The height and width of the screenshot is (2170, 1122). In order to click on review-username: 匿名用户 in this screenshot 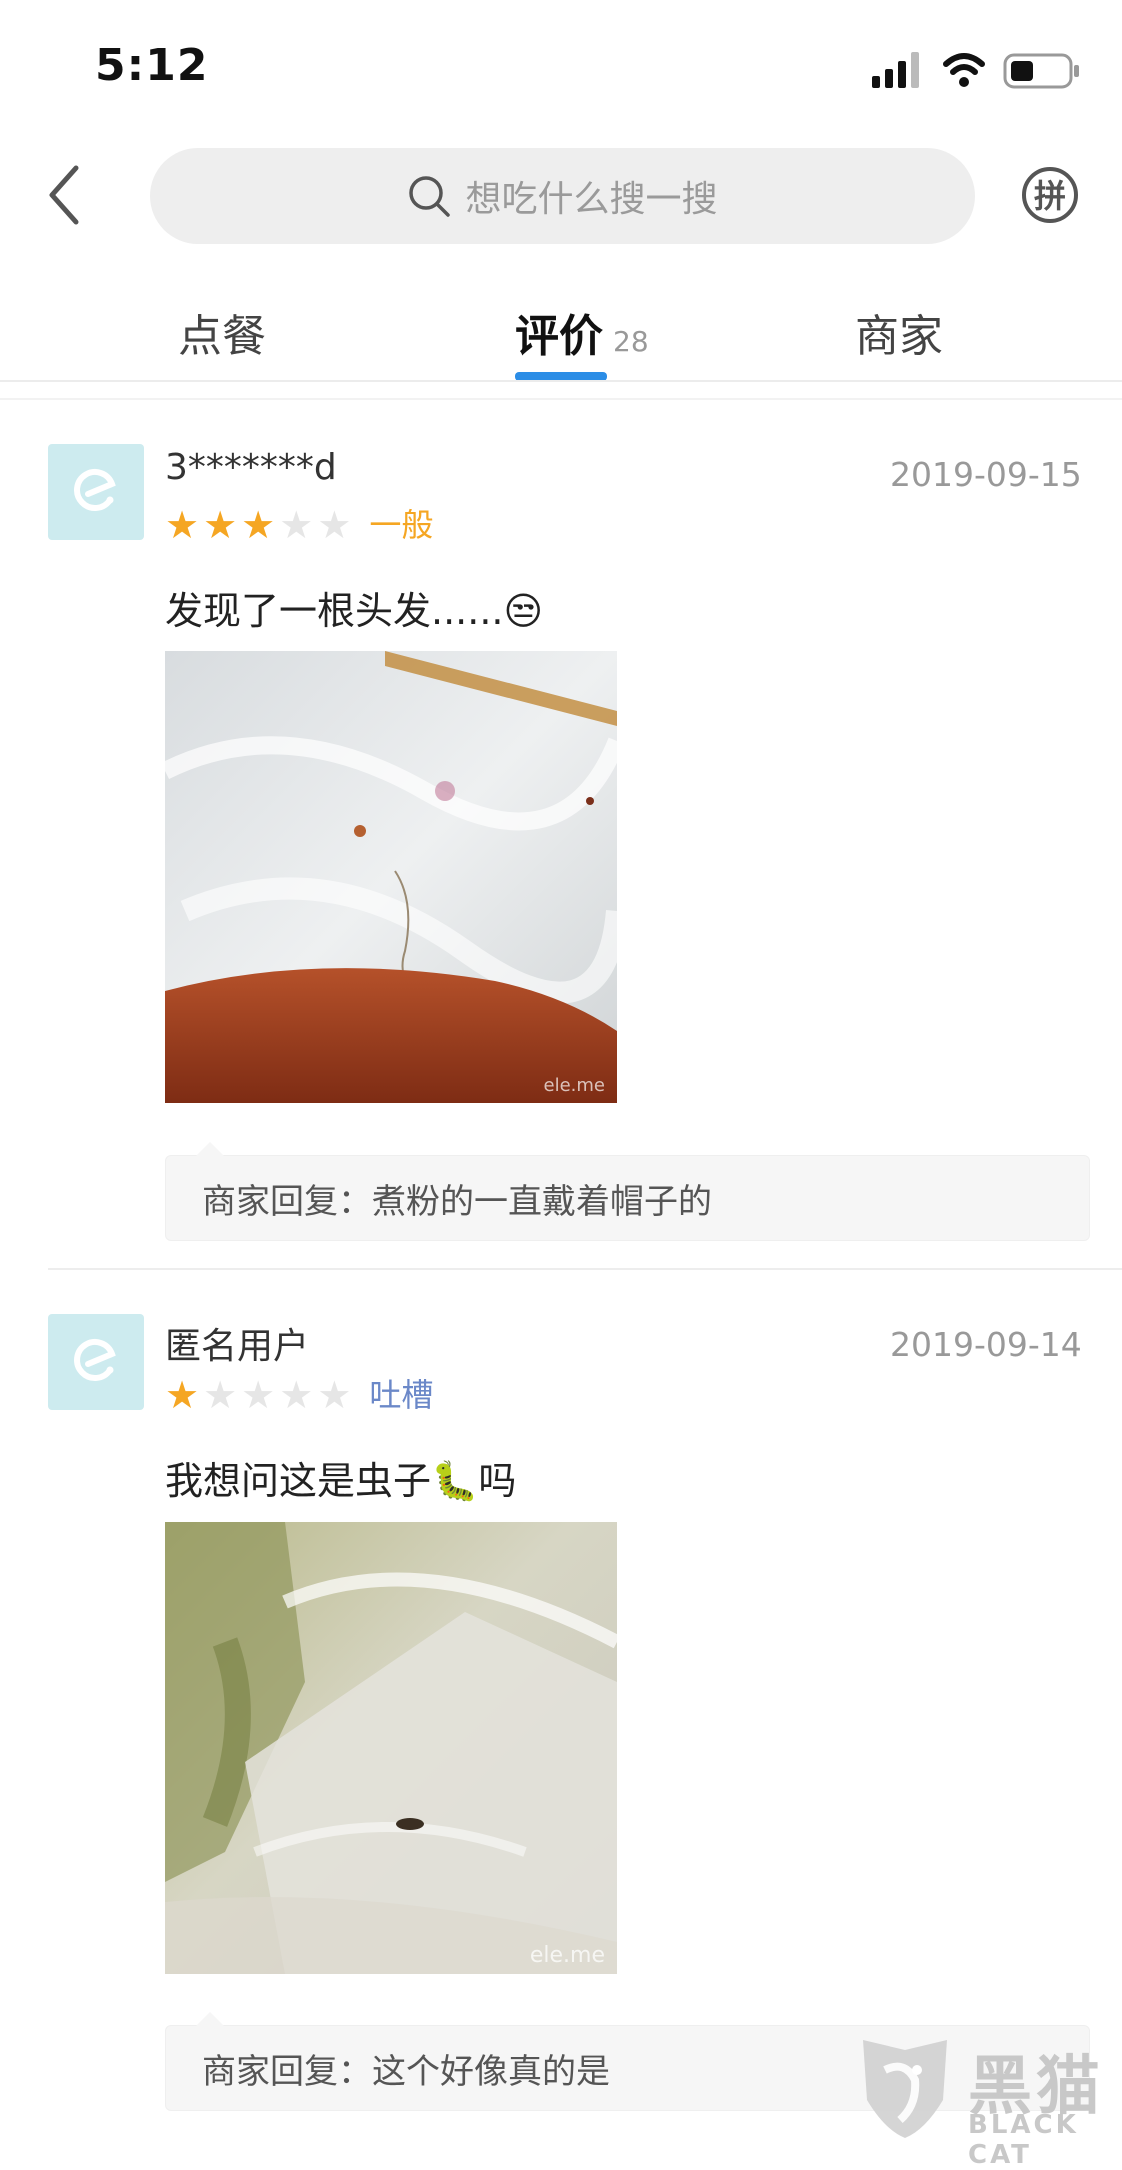, I will do `click(237, 1346)`.